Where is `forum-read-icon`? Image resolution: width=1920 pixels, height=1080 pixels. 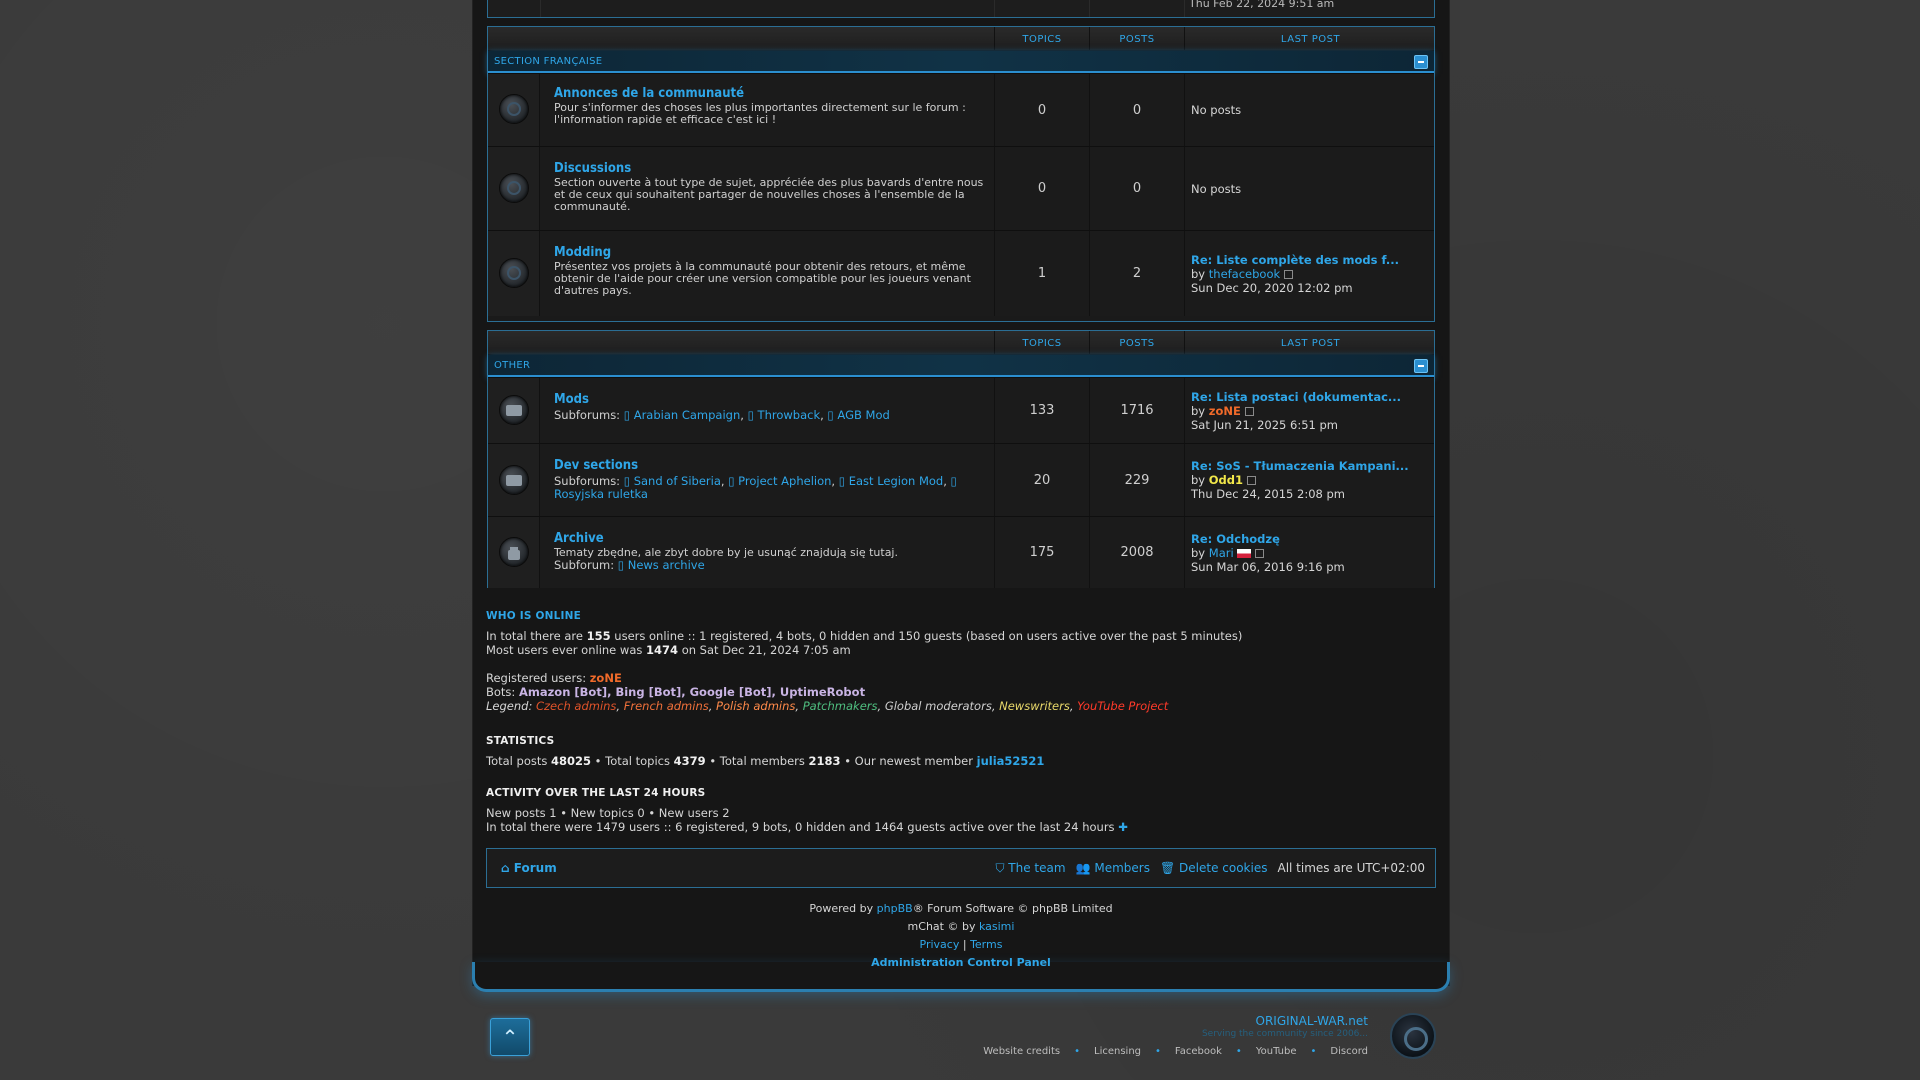 forum-read-icon is located at coordinates (514, 188).